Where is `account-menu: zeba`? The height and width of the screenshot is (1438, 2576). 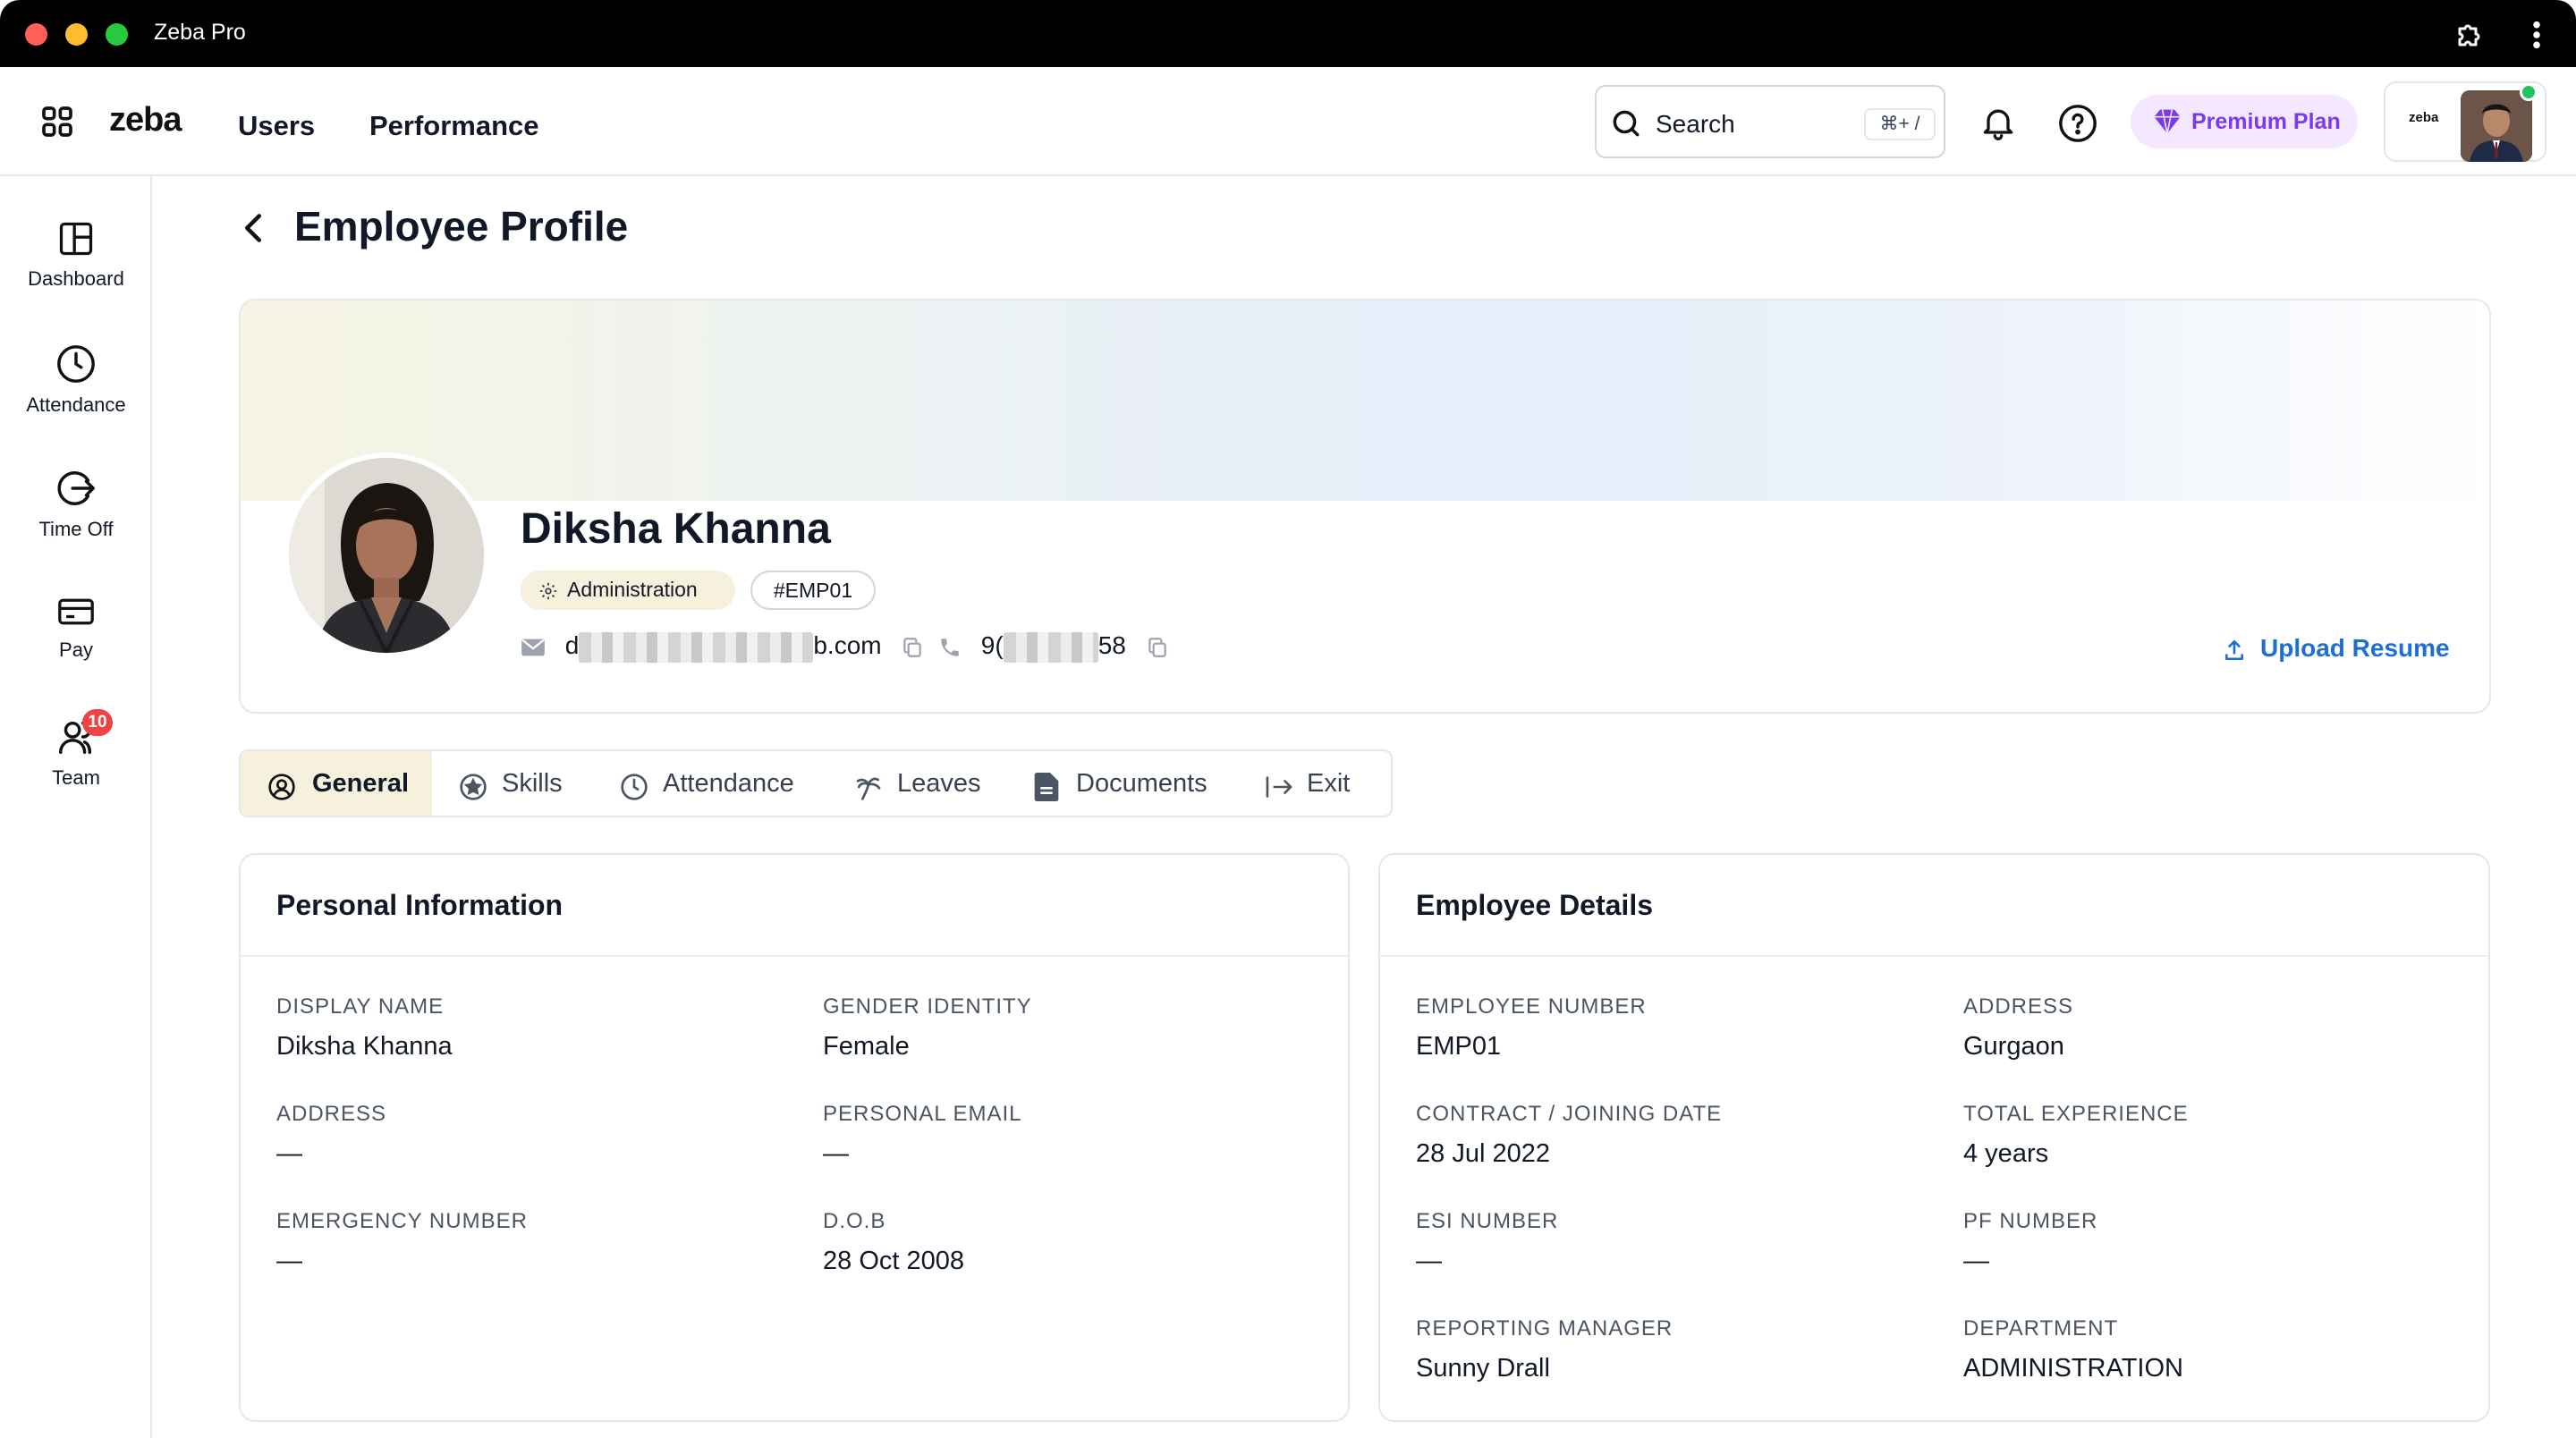 account-menu: zeba is located at coordinates (2465, 121).